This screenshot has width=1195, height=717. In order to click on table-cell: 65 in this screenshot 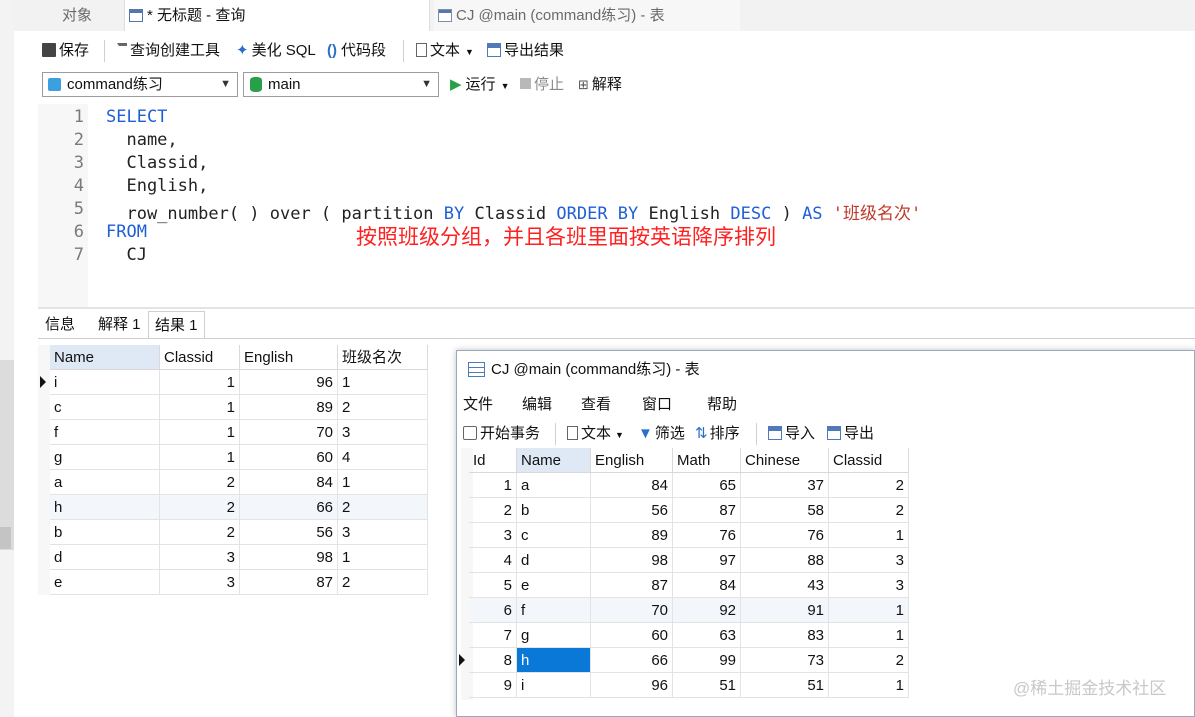, I will do `click(707, 485)`.